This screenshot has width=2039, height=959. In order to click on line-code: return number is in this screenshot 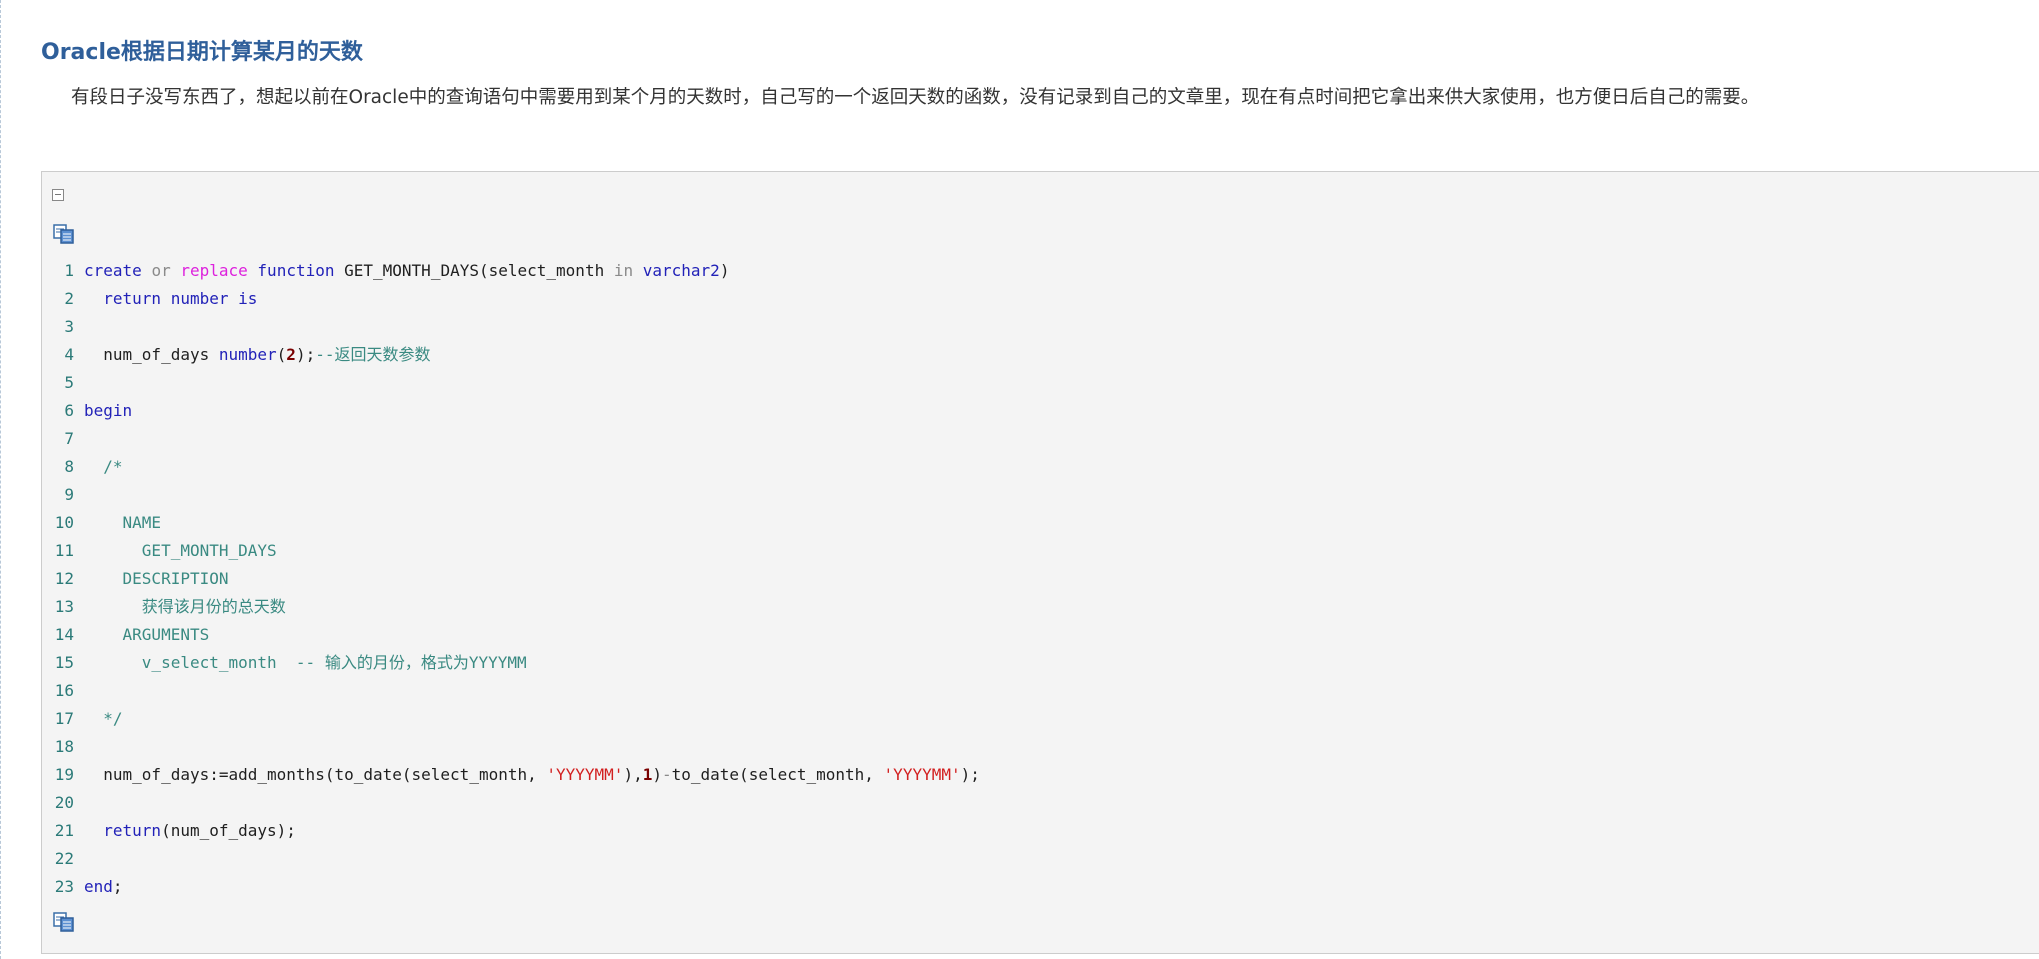, I will do `click(170, 299)`.